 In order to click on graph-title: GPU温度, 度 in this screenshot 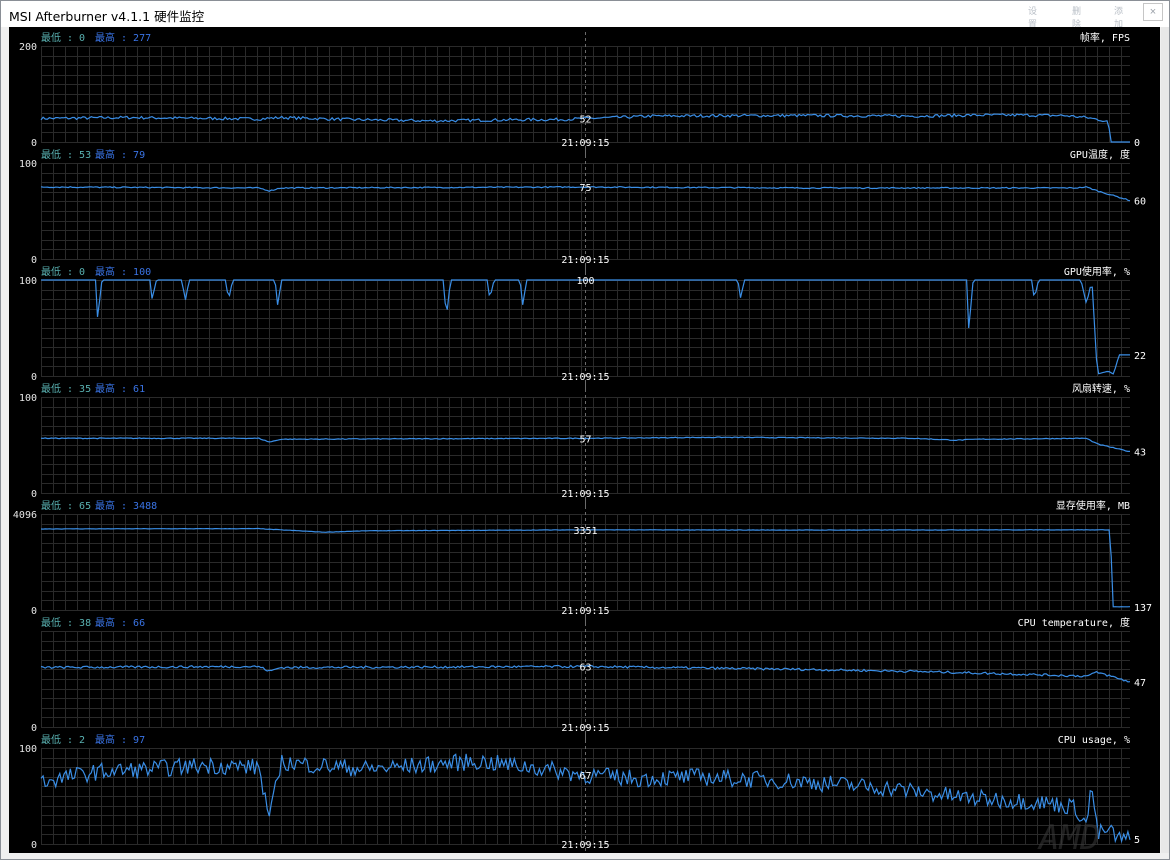, I will do `click(1100, 154)`.